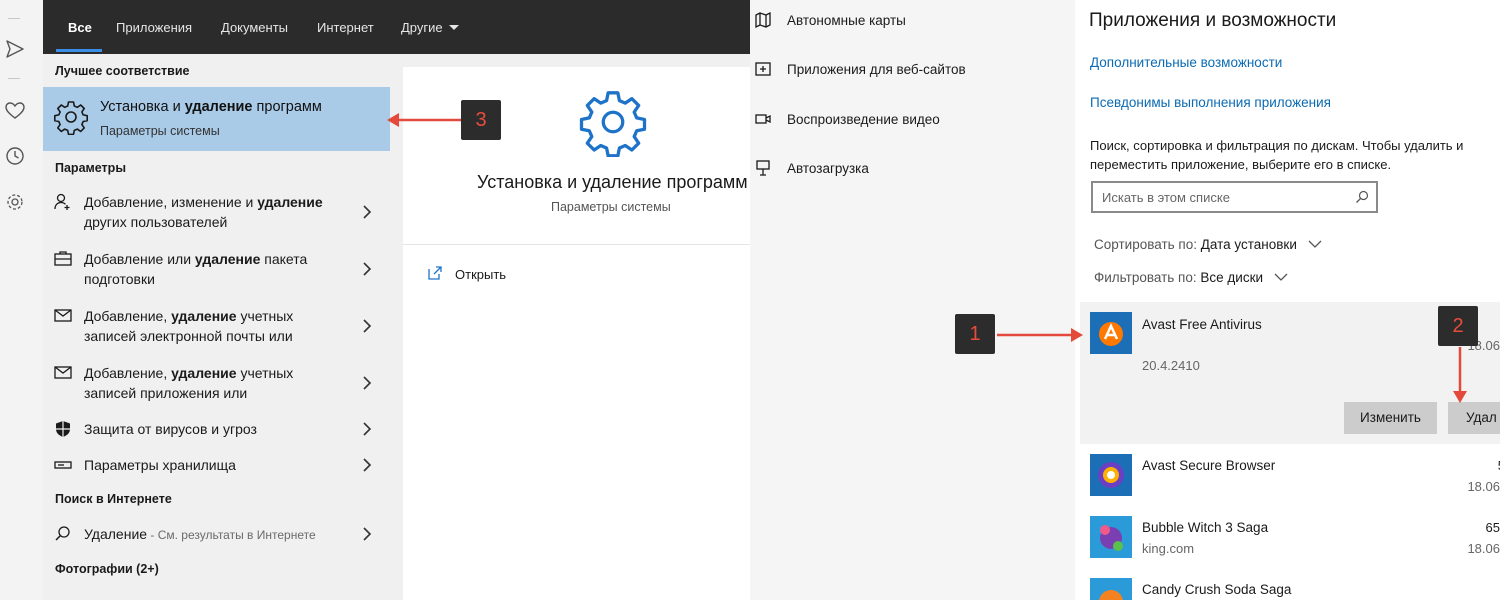  Describe the element at coordinates (1290, 477) in the screenshot. I see `app-row: Avast Secure Browser 5 18.06` at that location.